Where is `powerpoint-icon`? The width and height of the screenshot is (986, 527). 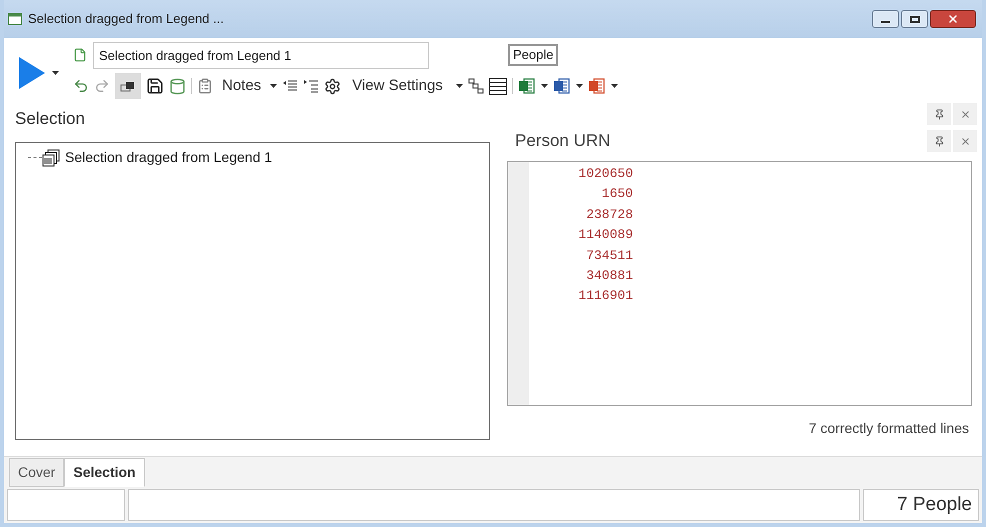
powerpoint-icon is located at coordinates (597, 86).